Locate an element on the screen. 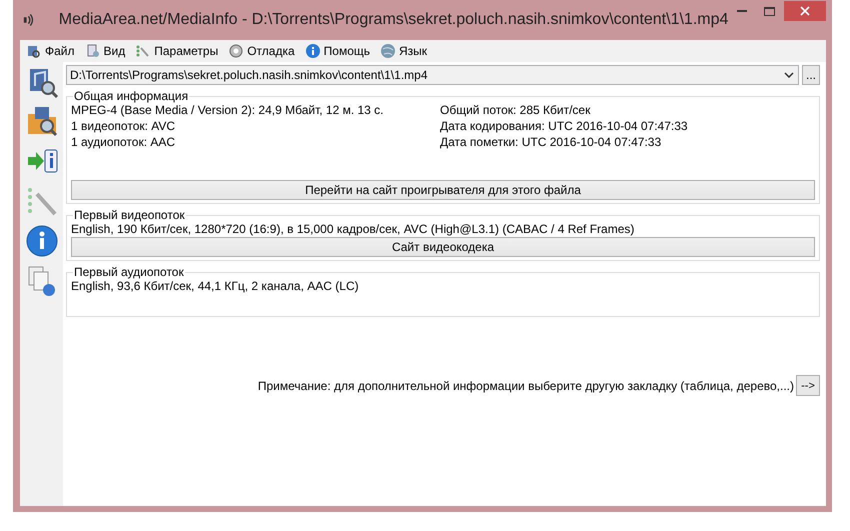 This screenshot has height=531, width=850. info-line: 1 видеопоток: AVC is located at coordinates (123, 126).